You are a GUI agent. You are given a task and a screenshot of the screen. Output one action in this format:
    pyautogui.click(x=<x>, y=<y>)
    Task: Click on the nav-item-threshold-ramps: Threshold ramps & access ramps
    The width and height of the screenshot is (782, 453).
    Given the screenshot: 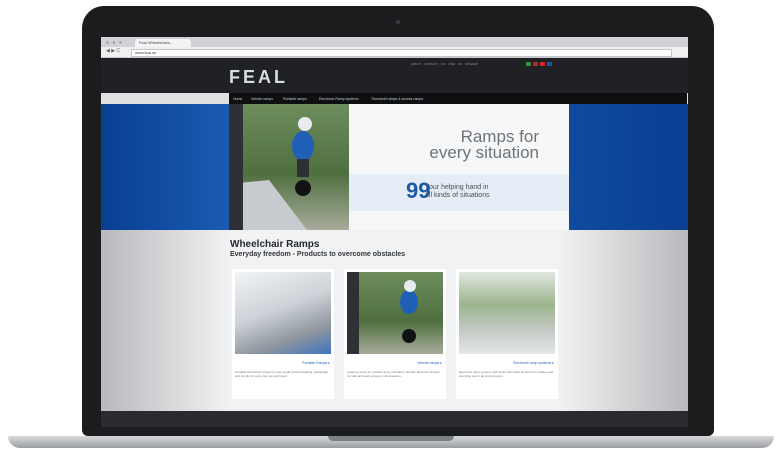 What is the action you would take?
    pyautogui.click(x=397, y=99)
    